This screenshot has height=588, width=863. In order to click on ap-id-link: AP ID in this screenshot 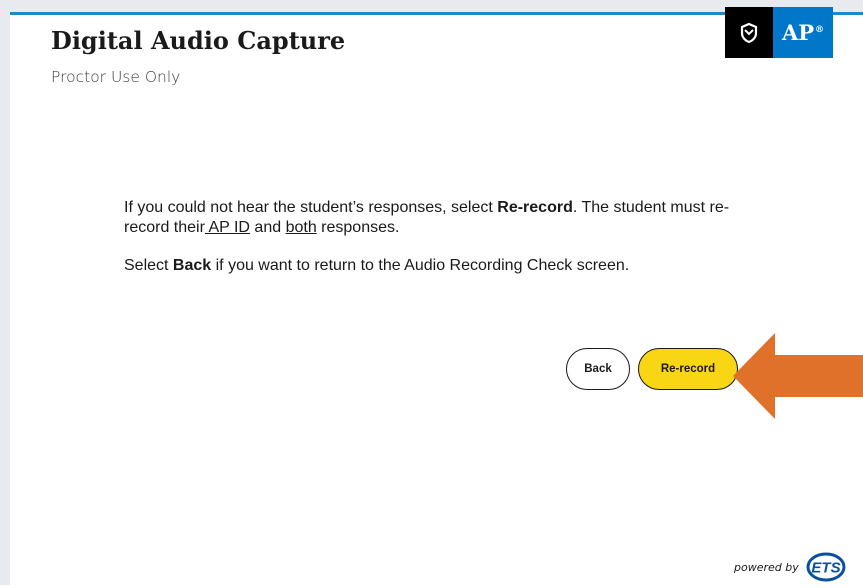, I will do `click(227, 227)`.